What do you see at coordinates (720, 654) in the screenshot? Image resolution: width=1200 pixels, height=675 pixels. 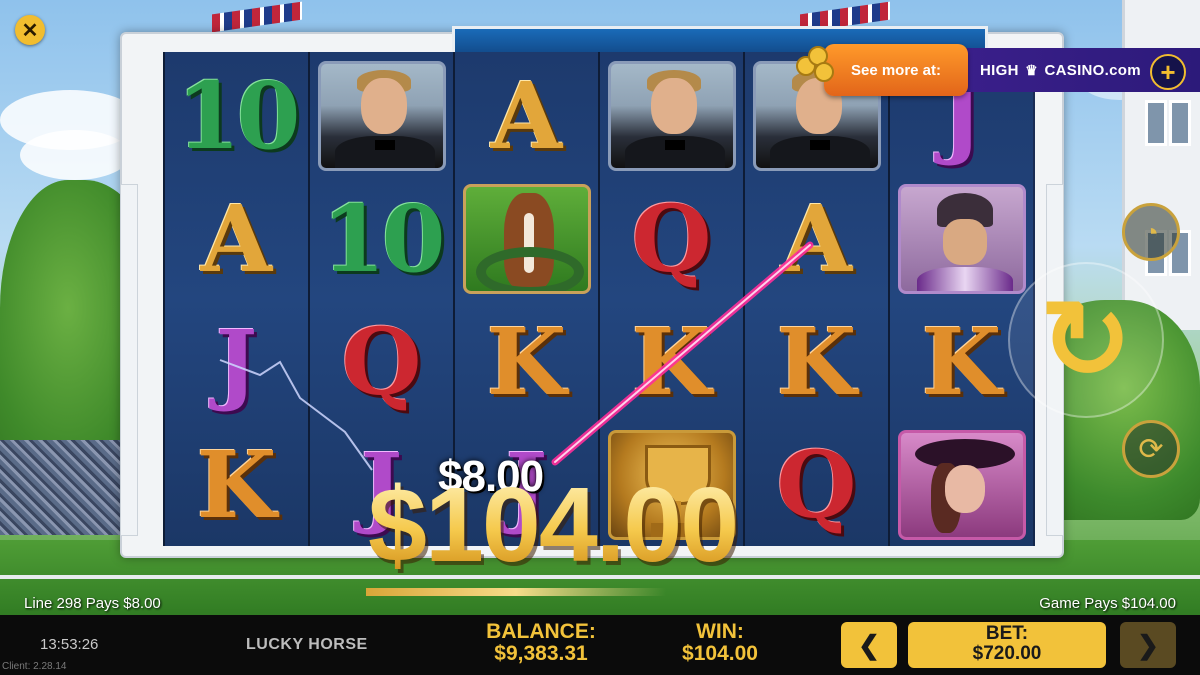 I see `win-value: $104.00` at bounding box center [720, 654].